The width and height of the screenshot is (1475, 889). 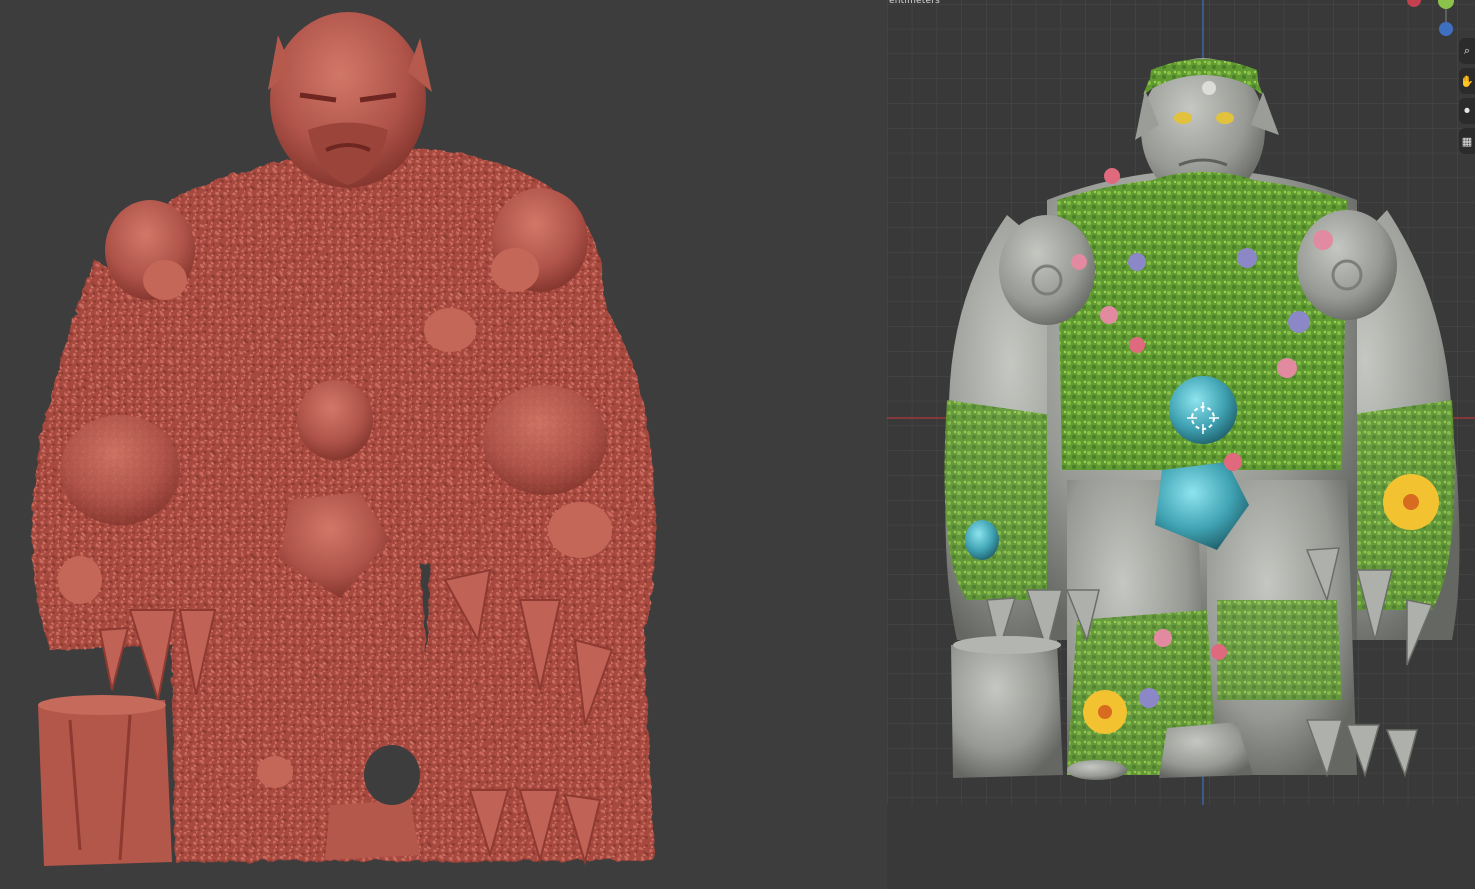 What do you see at coordinates (982, 540) in the screenshot?
I see `arm-gem` at bounding box center [982, 540].